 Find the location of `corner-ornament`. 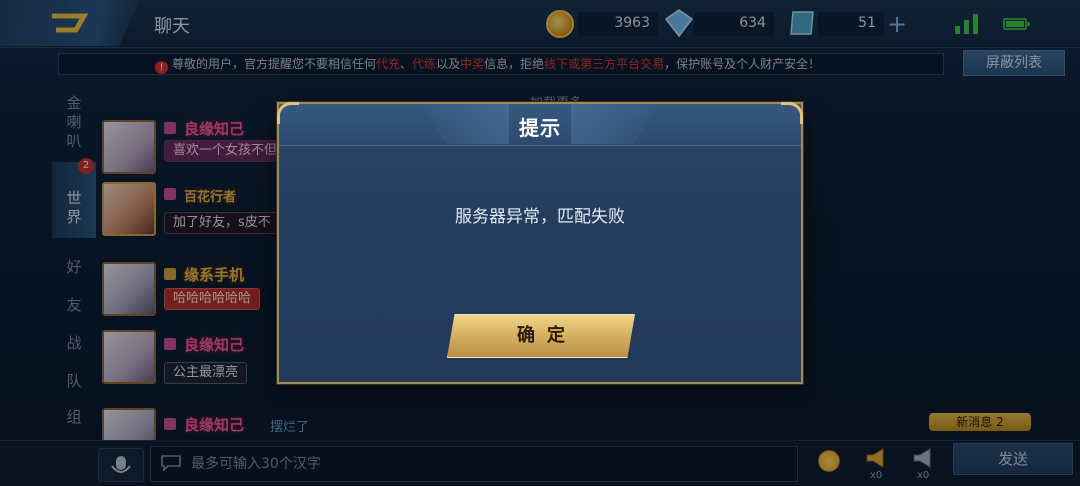

corner-ornament is located at coordinates (288, 113).